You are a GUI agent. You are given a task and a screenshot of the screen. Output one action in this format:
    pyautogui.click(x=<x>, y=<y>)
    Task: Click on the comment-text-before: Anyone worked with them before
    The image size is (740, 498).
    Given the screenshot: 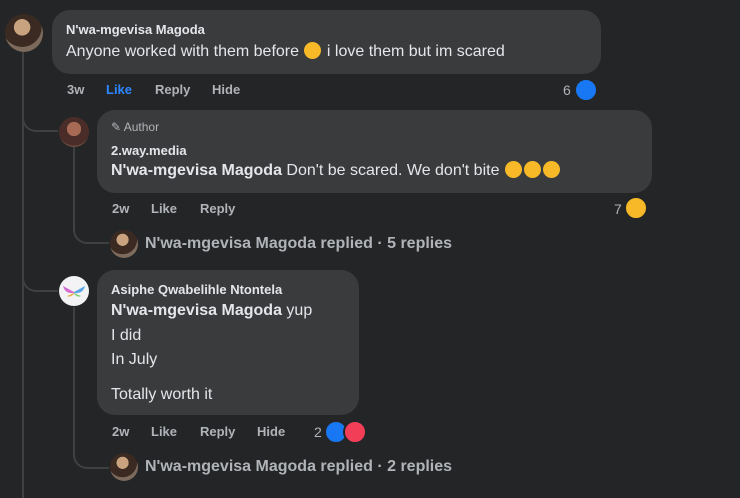 What is the action you would take?
    pyautogui.click(x=183, y=51)
    